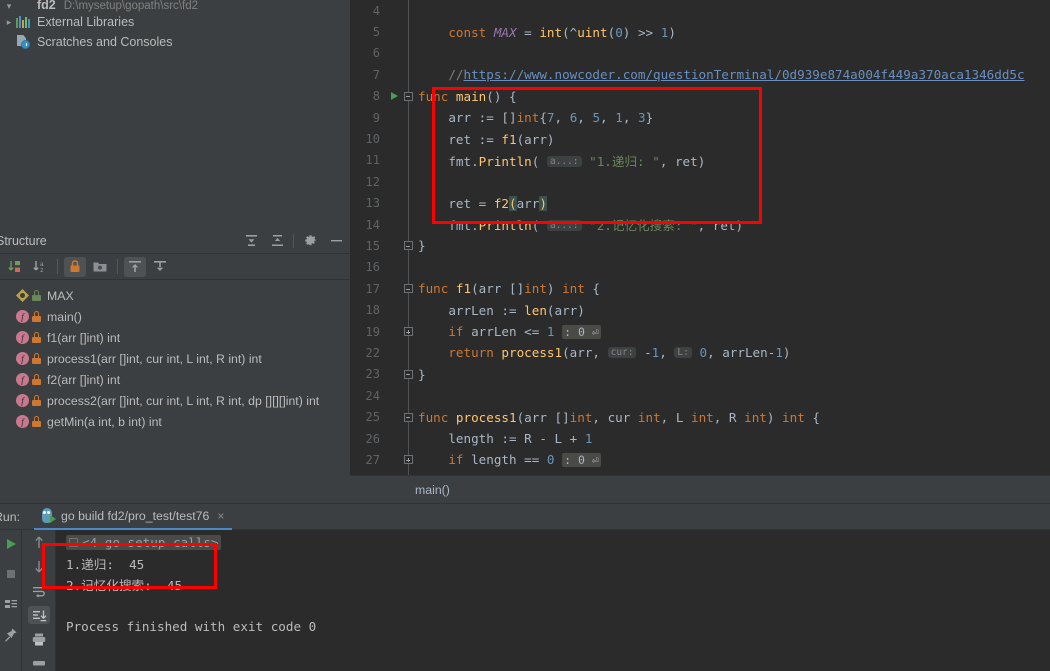 The width and height of the screenshot is (1050, 671). I want to click on divider, so click(117, 266).